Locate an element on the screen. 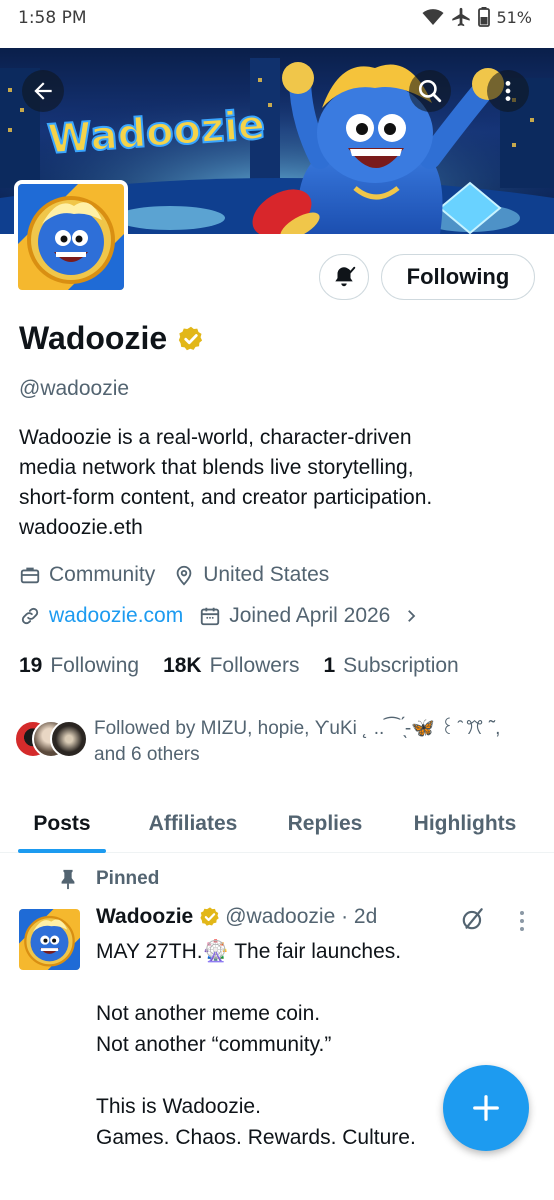  website-item: wadoozie.com is located at coordinates (101, 616).